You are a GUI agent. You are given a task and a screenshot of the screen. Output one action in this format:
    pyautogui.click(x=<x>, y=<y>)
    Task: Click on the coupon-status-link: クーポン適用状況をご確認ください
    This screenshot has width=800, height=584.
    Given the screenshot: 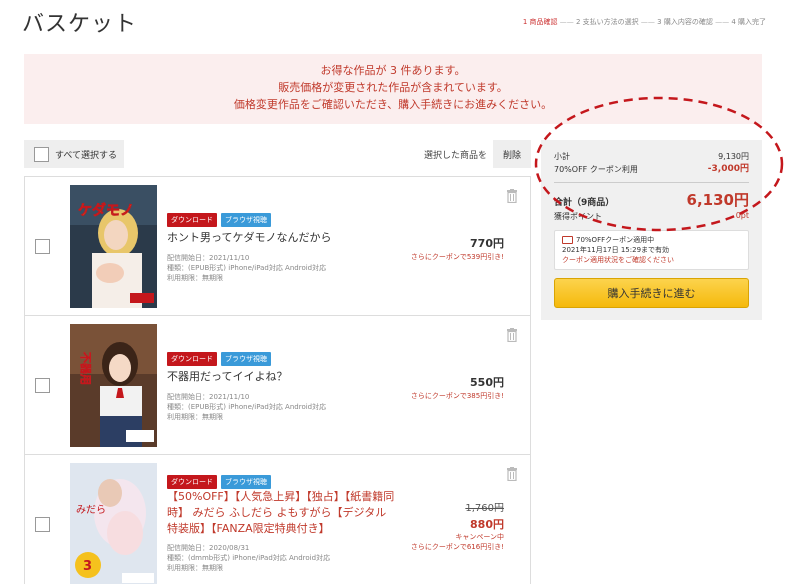 What is the action you would take?
    pyautogui.click(x=651, y=260)
    